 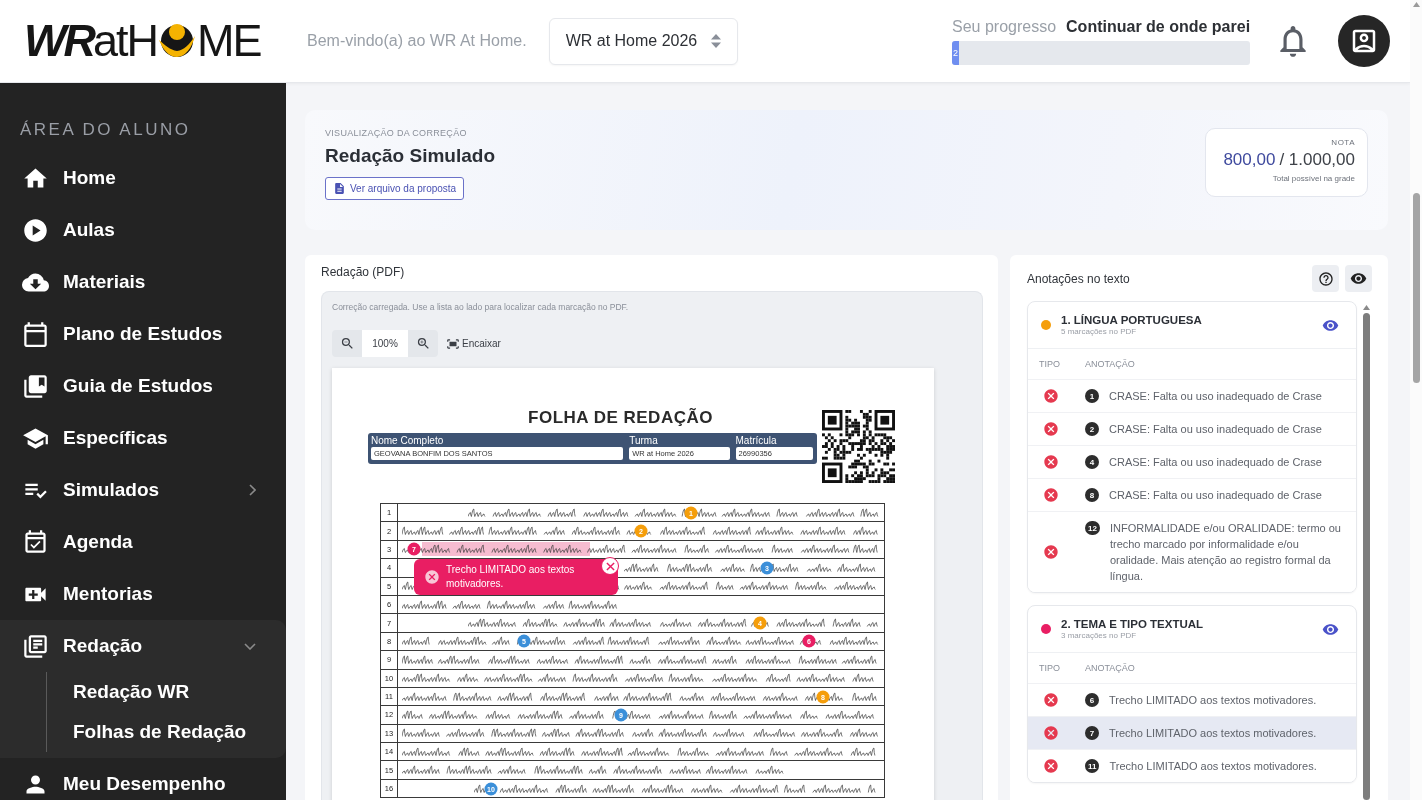 I want to click on eye-icon, so click(x=1358, y=278).